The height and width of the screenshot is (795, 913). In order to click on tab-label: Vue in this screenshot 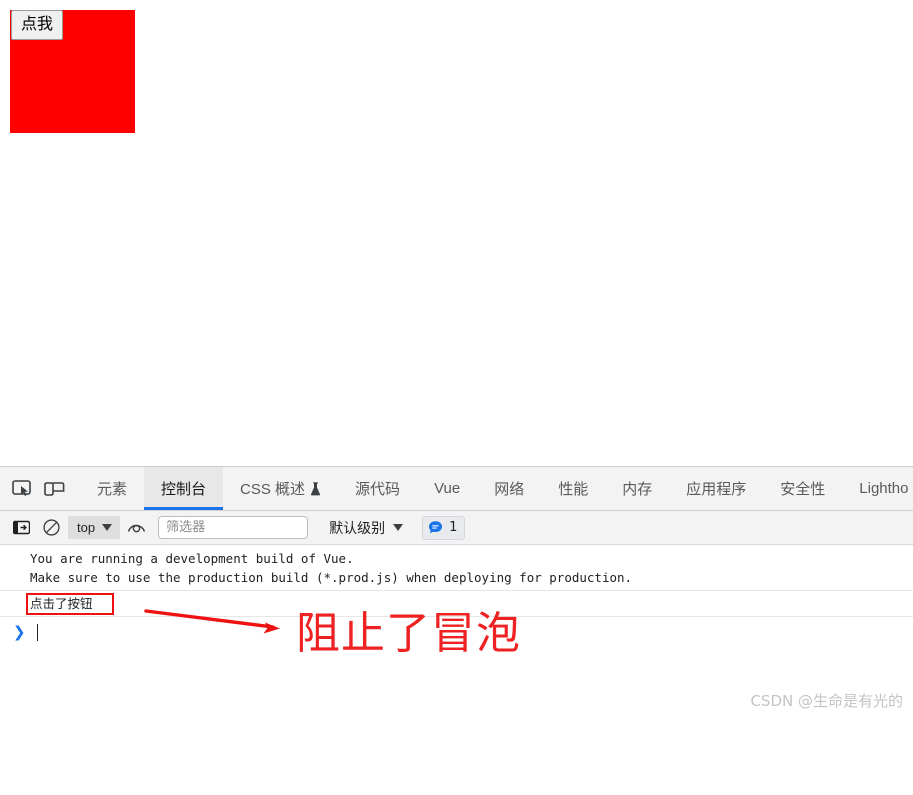, I will do `click(447, 488)`.